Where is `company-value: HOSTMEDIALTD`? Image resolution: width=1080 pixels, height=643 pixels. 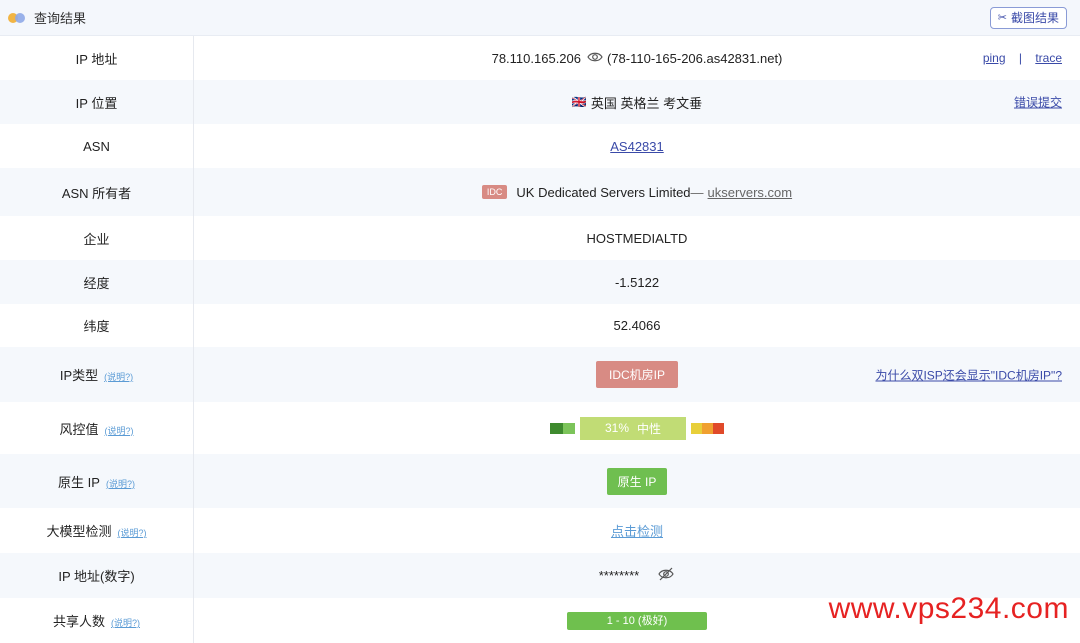
company-value: HOSTMEDIALTD is located at coordinates (637, 238).